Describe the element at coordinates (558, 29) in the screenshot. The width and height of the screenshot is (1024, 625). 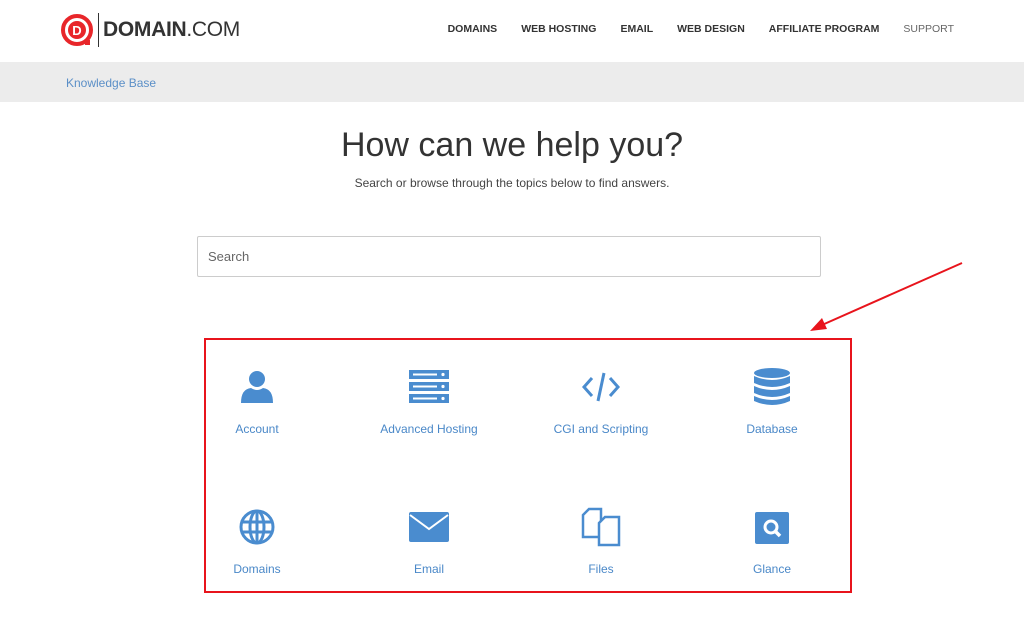
I see `nav-web-hosting: WEB HOSTING` at that location.